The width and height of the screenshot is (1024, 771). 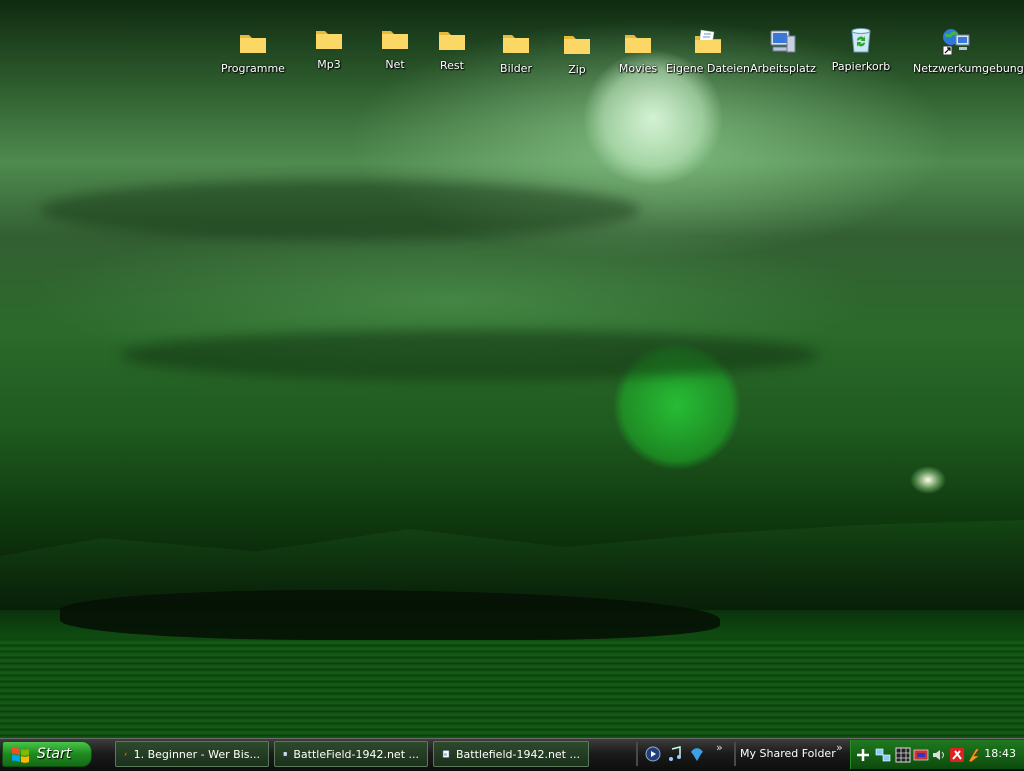 What do you see at coordinates (20, 755) in the screenshot?
I see `windows-logo-icon` at bounding box center [20, 755].